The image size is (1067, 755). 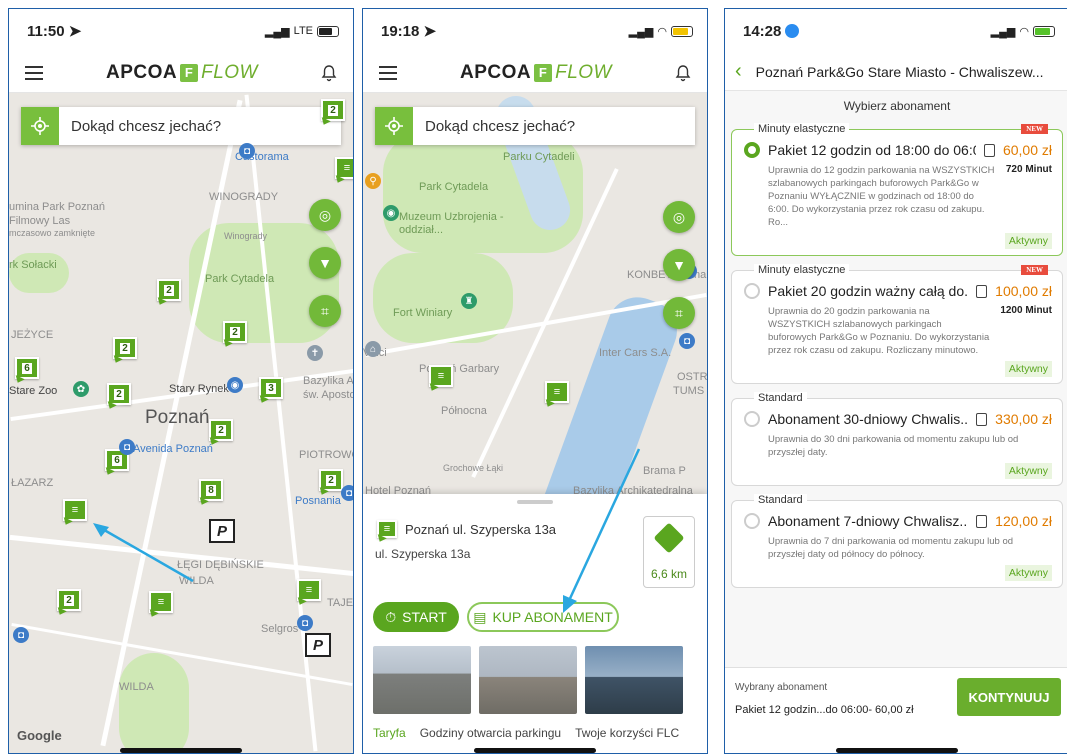 I want to click on map-label-legi: ŁĘGI DĘBIŃSKIE, so click(x=220, y=565).